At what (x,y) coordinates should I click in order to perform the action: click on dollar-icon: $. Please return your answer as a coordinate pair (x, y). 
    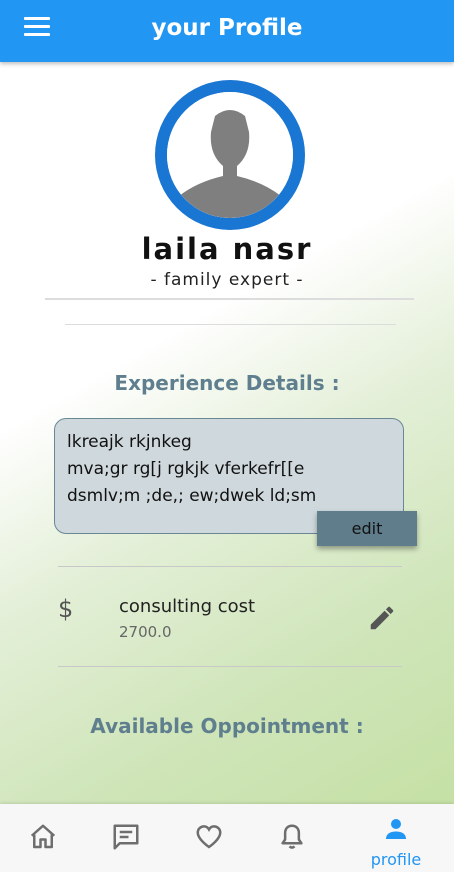
    Looking at the image, I should click on (66, 609).